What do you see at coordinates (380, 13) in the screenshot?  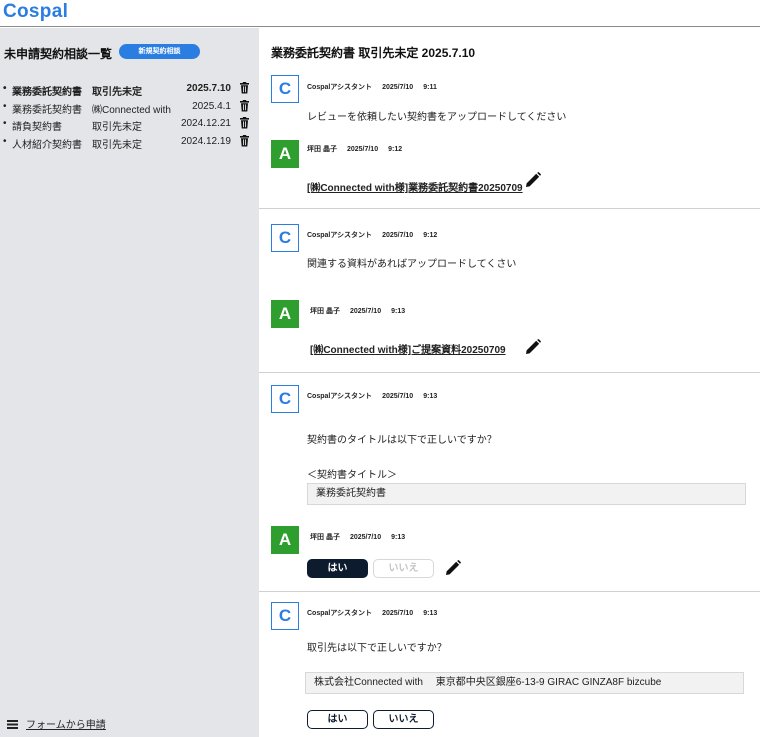 I see `app-header: Cospal` at bounding box center [380, 13].